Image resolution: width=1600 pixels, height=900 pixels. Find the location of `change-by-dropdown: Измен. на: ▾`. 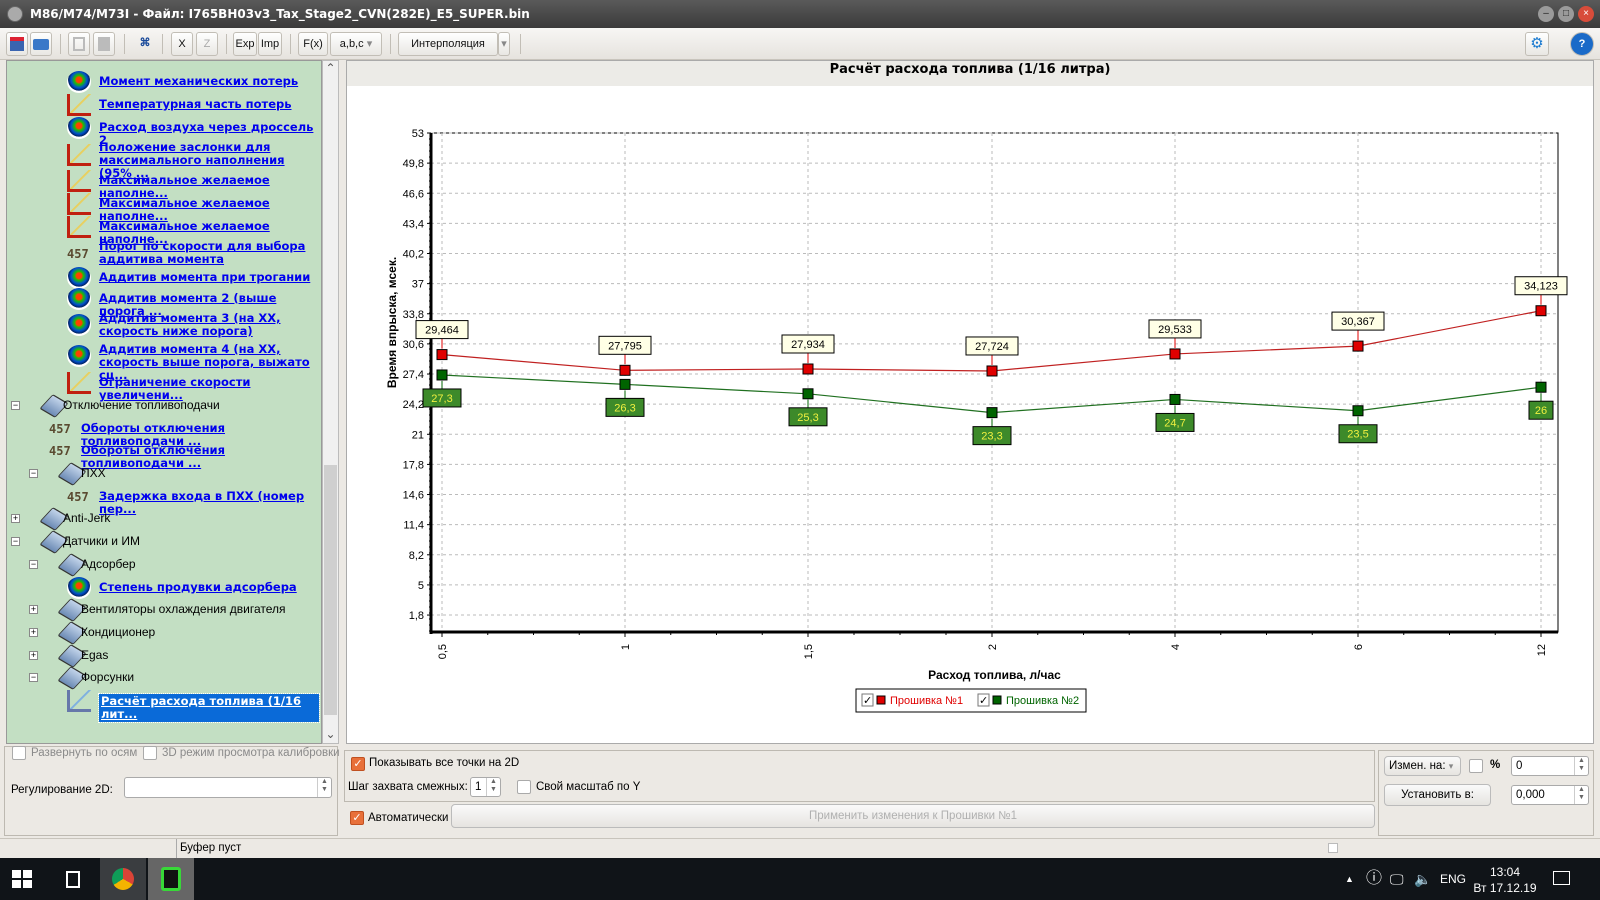

change-by-dropdown: Измен. на: ▾ is located at coordinates (1422, 766).